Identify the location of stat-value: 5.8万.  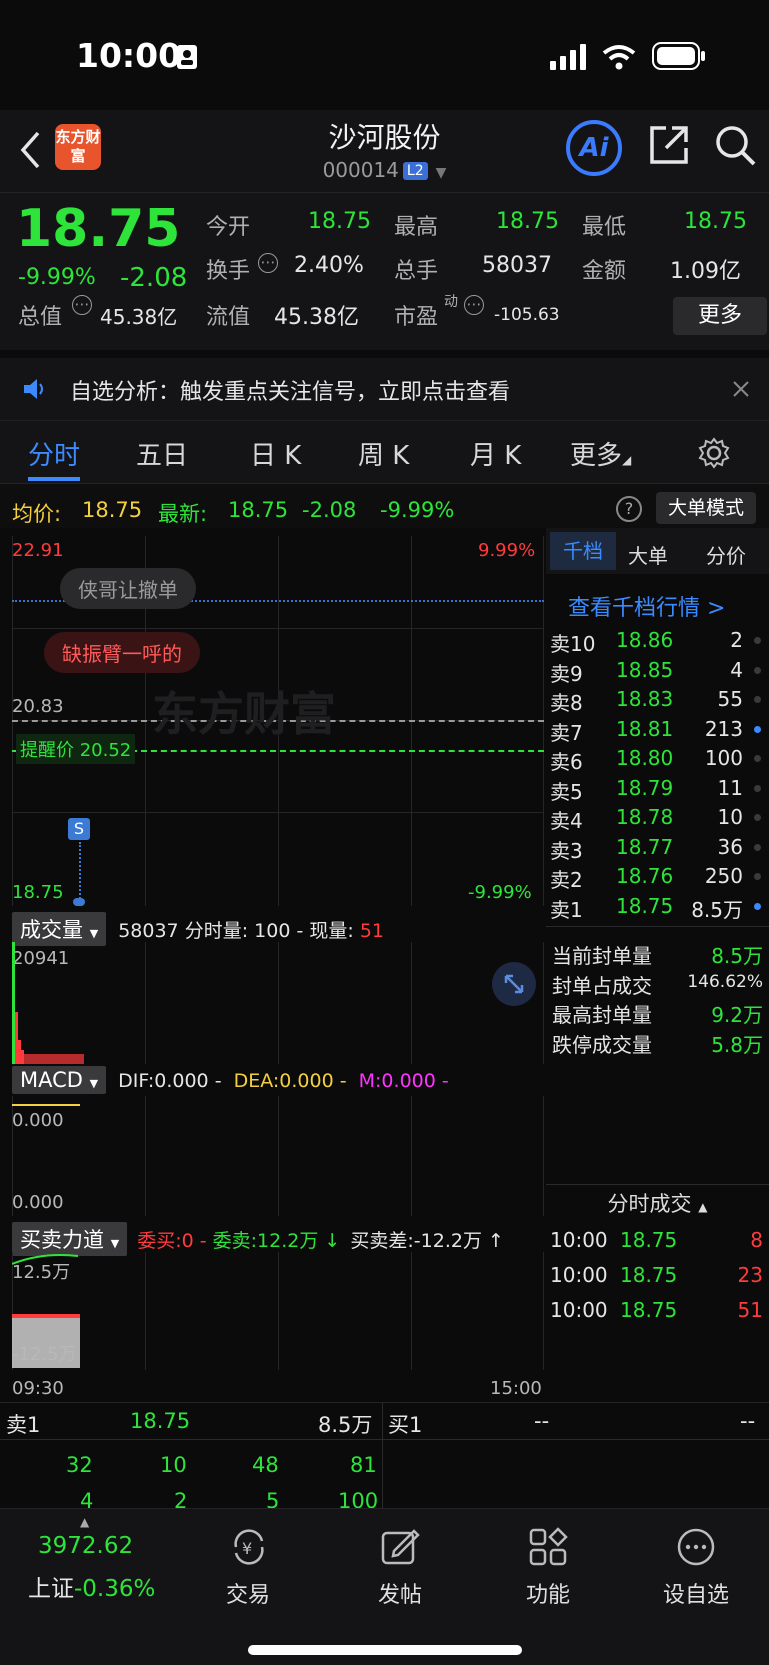
(737, 1044).